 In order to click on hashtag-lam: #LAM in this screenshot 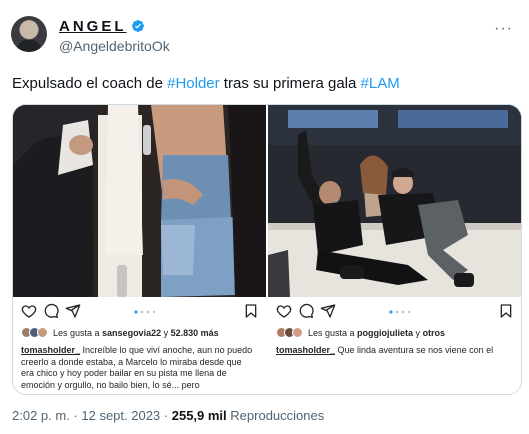, I will do `click(380, 83)`.